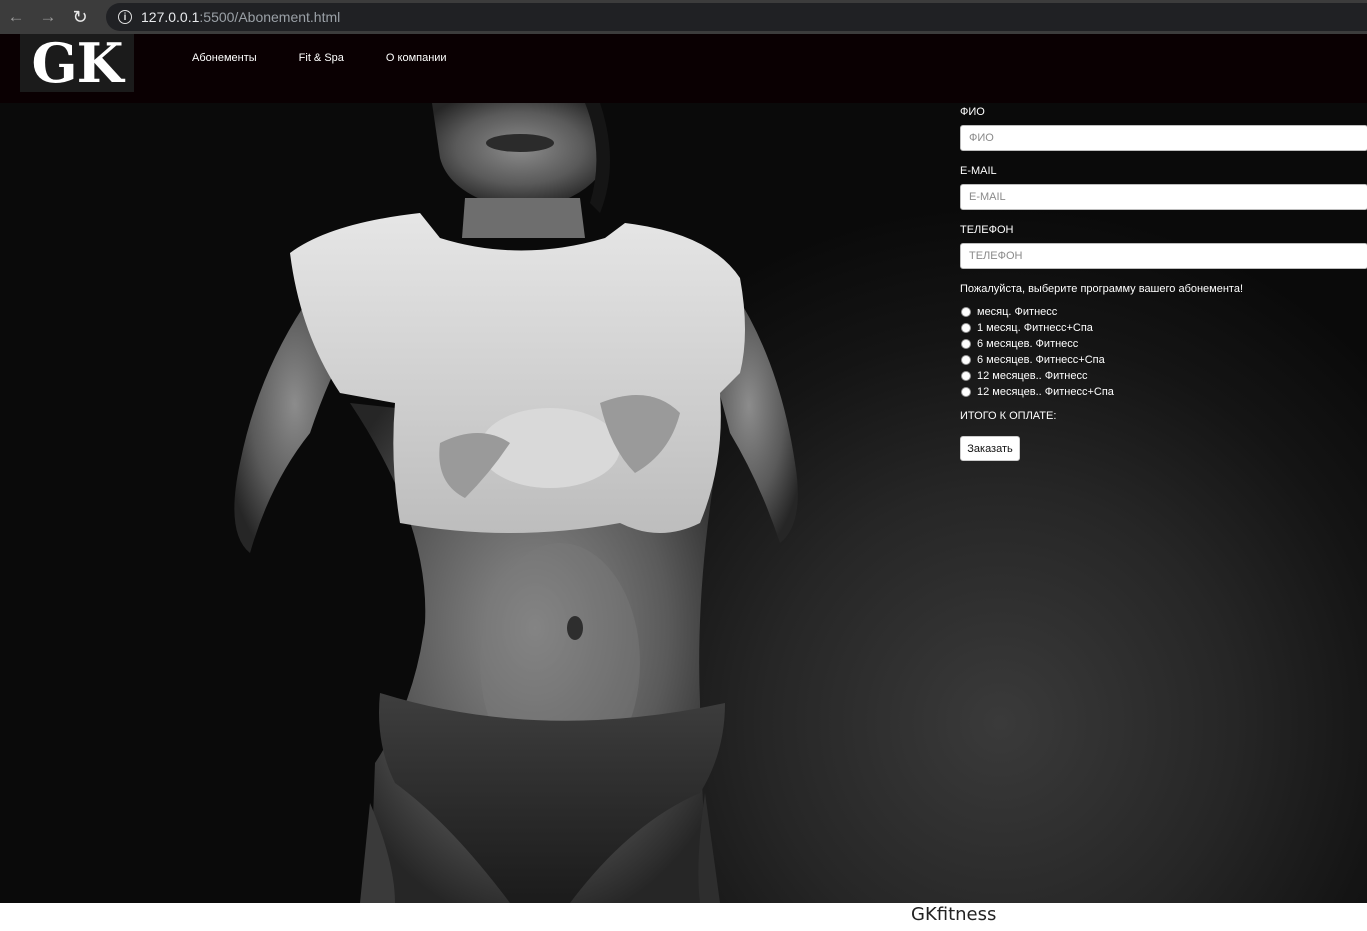 The width and height of the screenshot is (1367, 931). I want to click on program-option-label: 6 месяцев. Фитнесс+Спа, so click(1041, 360).